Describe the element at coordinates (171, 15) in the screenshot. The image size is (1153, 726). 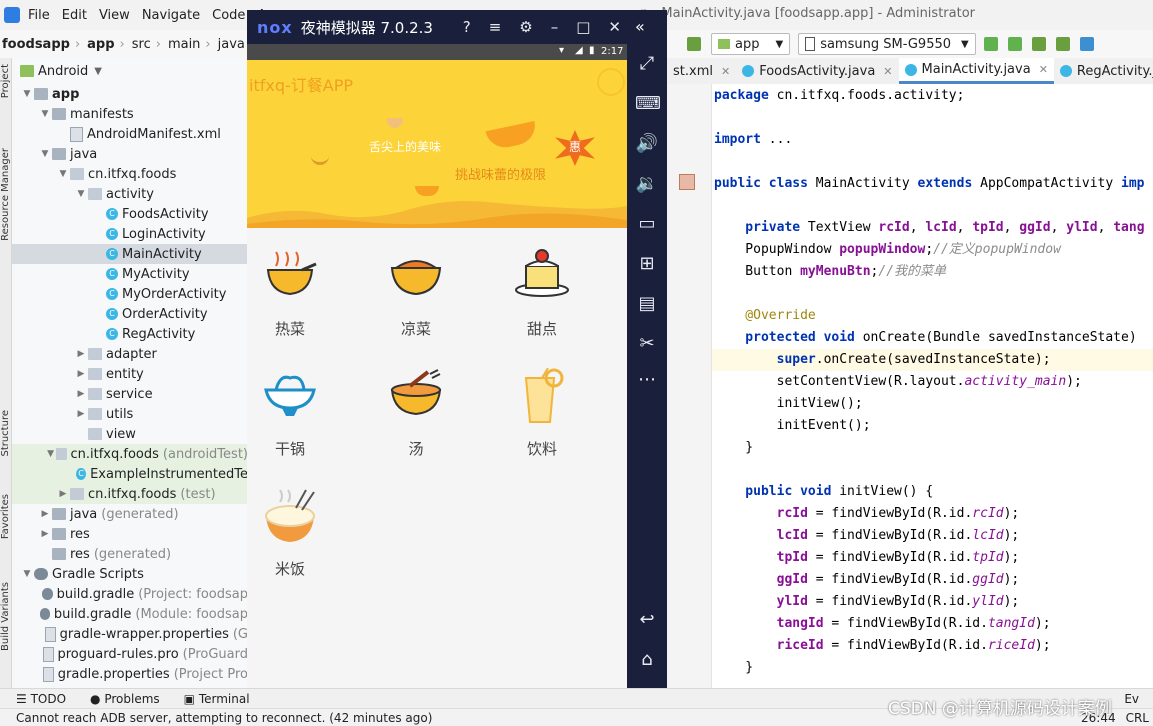
I see `menu-navigate: Navigate` at that location.